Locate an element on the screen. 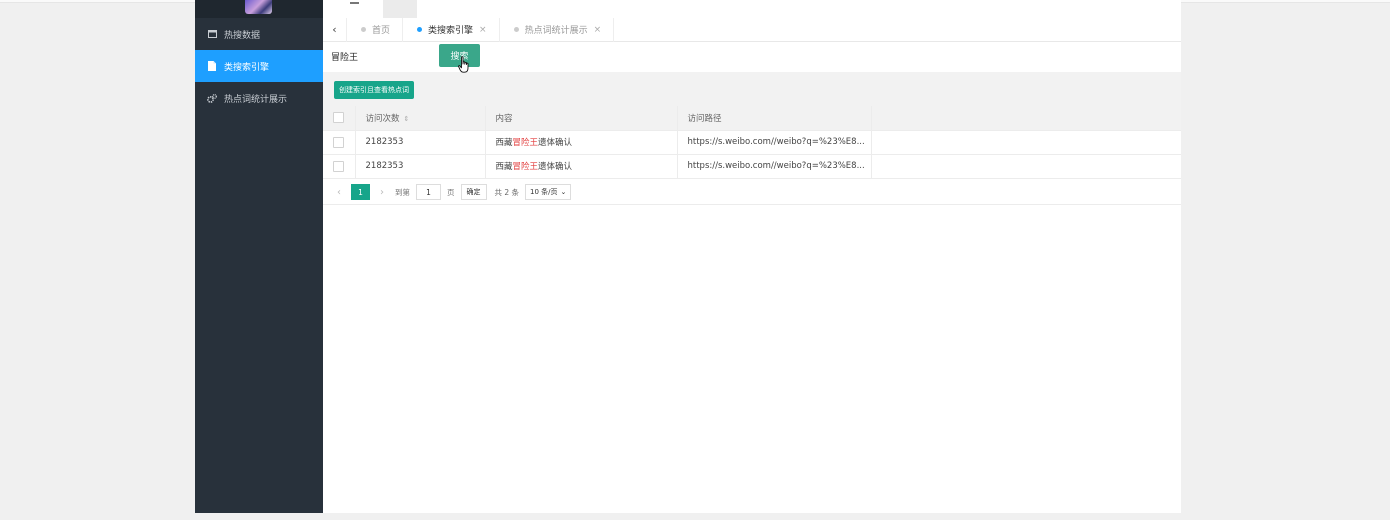 The height and width of the screenshot is (520, 1390). sidebar-header is located at coordinates (259, 9).